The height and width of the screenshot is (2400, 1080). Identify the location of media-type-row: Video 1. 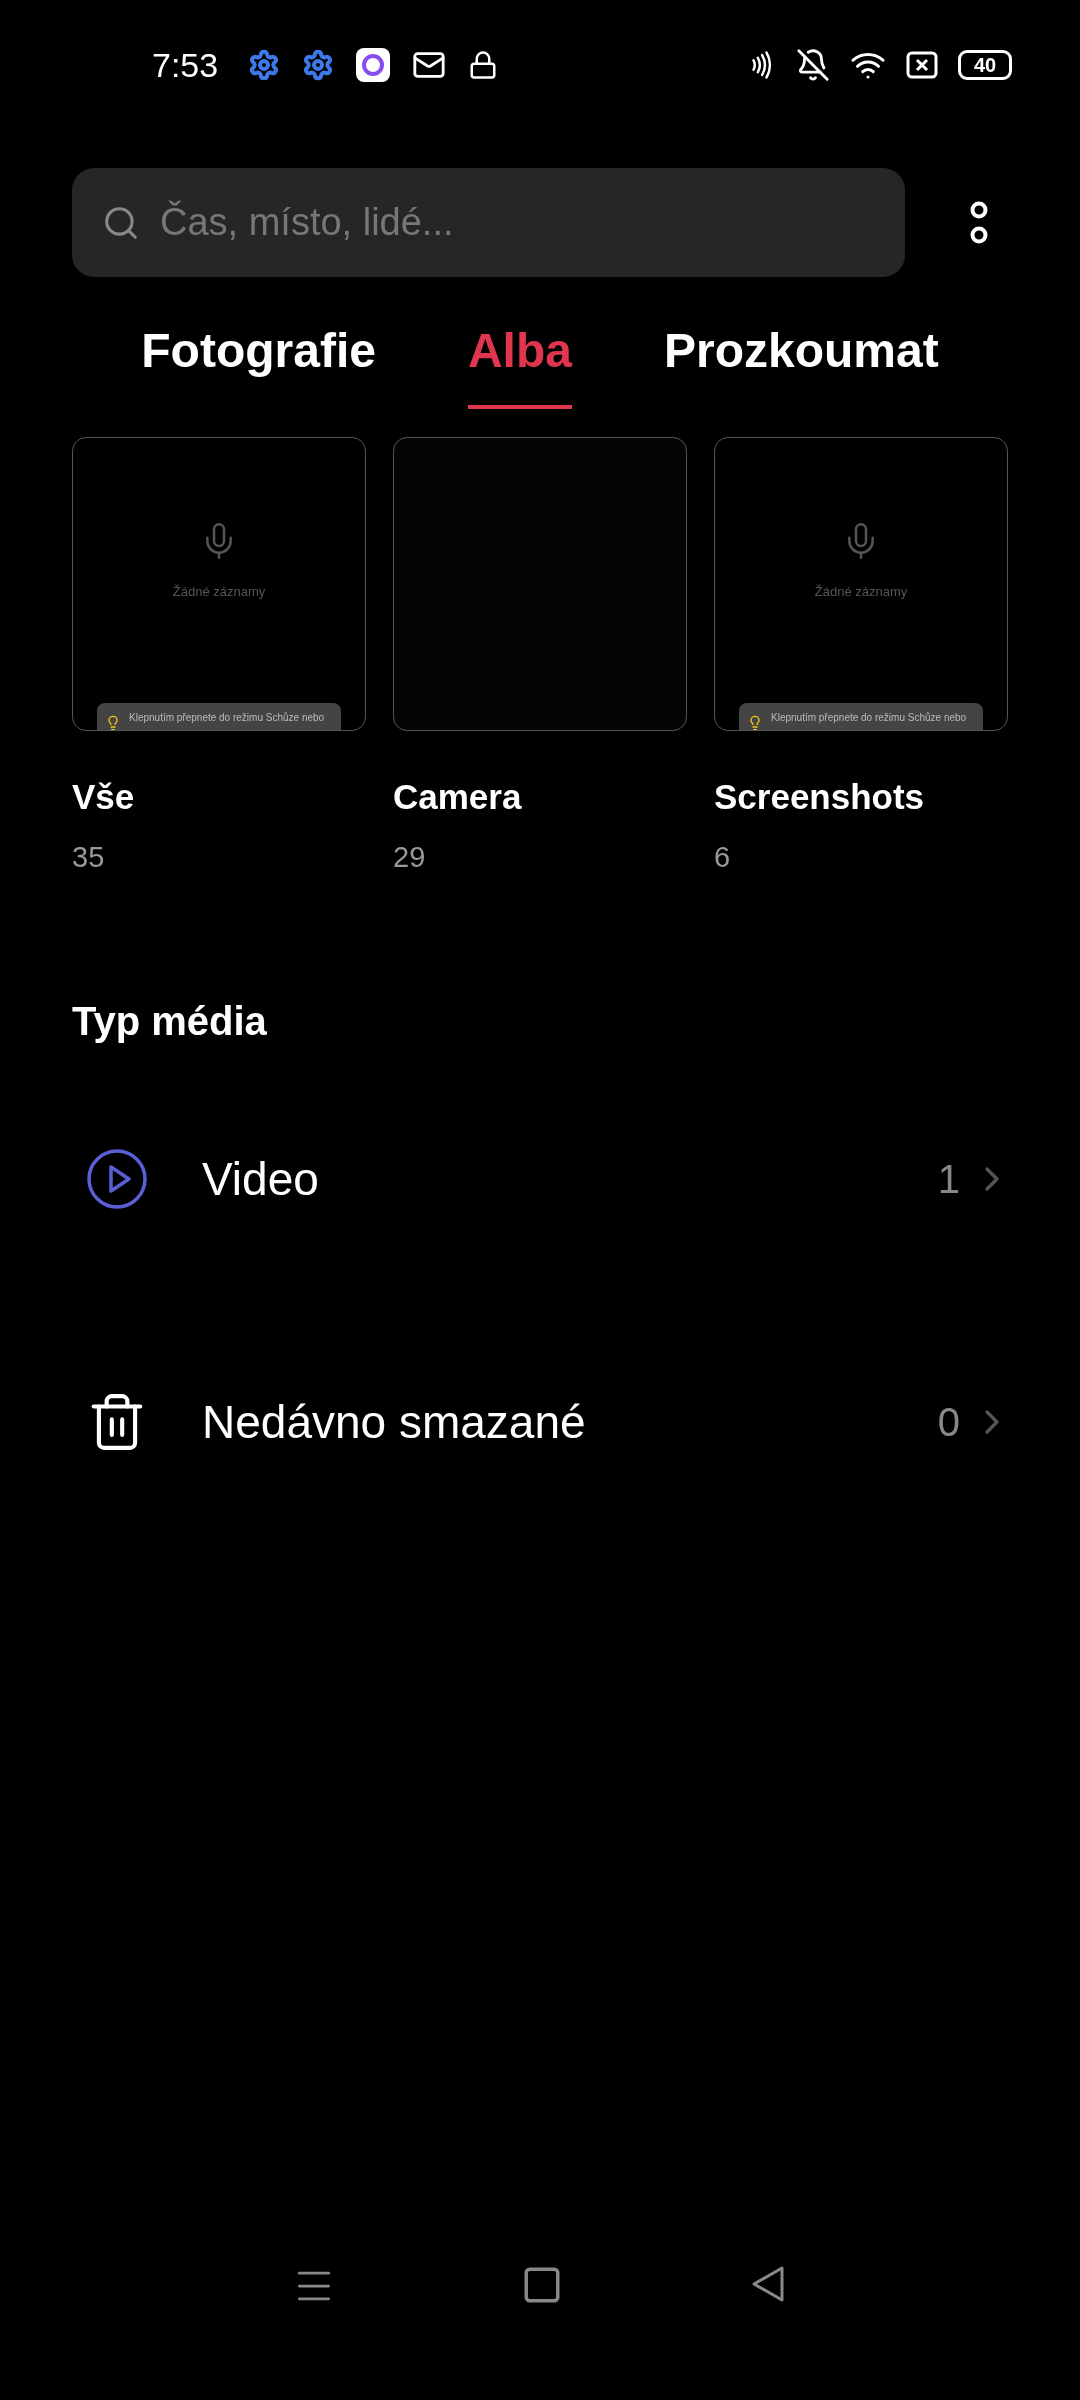
(540, 1179).